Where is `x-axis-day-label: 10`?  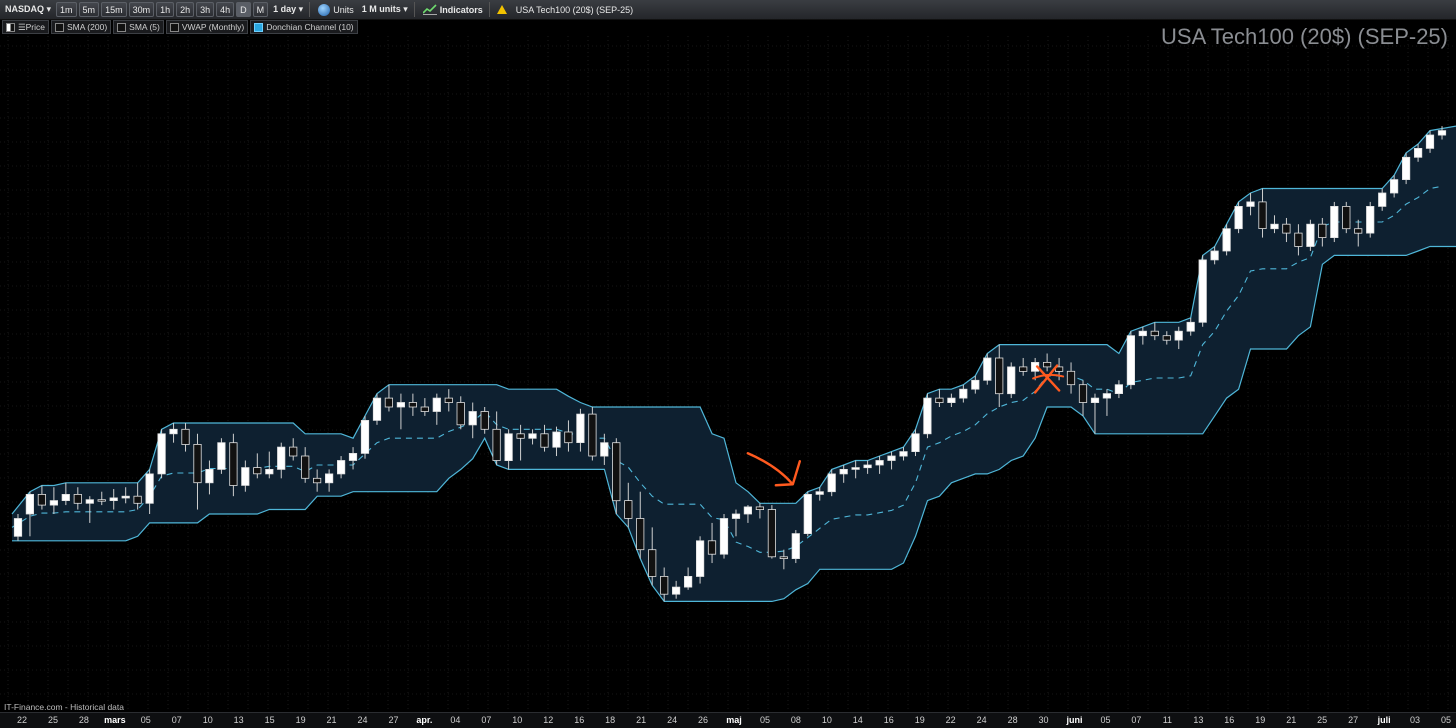 x-axis-day-label: 10 is located at coordinates (517, 720).